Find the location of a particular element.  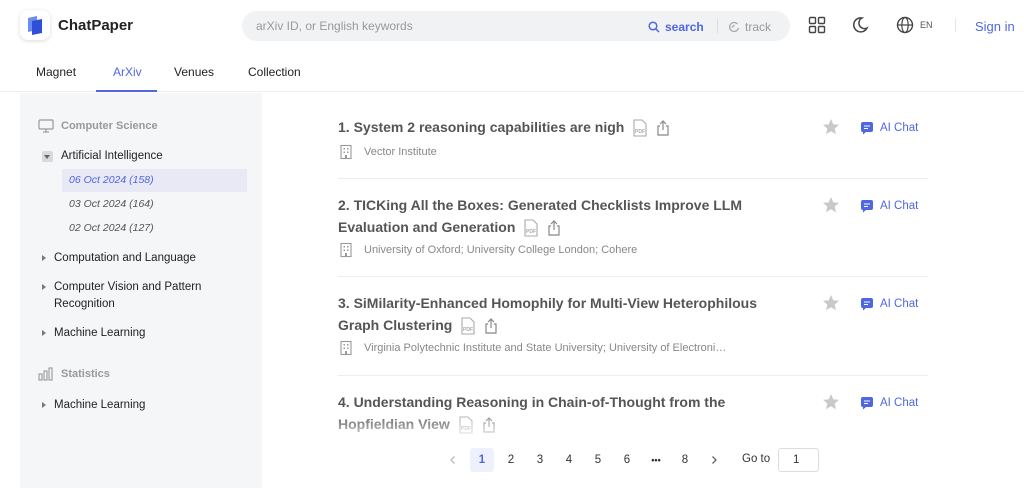

sidebar-item-artificial-intelligence: Artificial Intelligence is located at coordinates (102, 156).